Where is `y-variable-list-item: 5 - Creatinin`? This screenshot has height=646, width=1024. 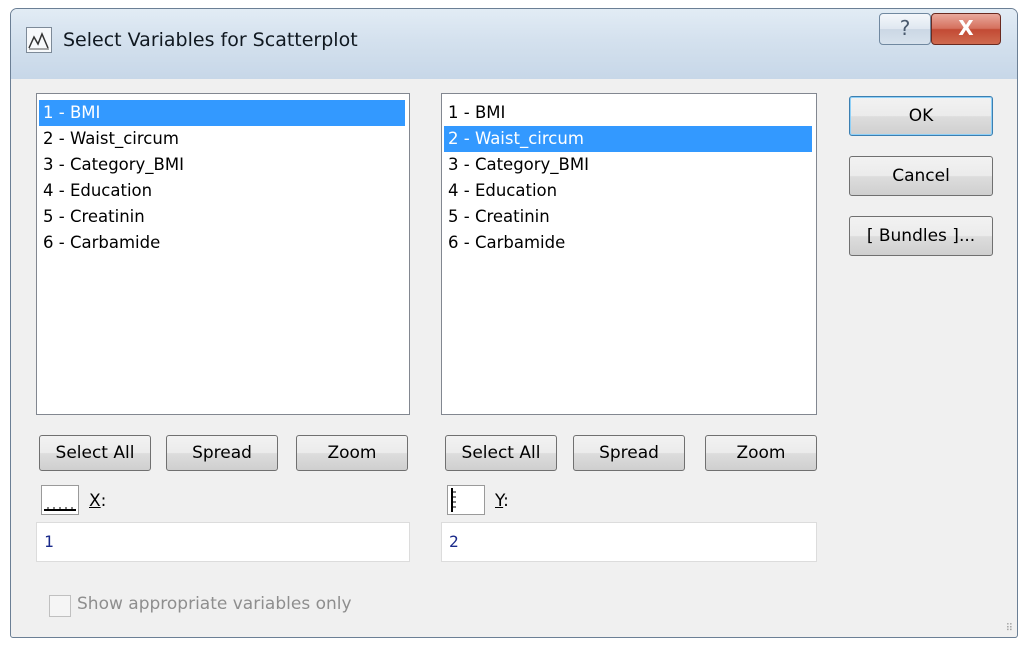 y-variable-list-item: 5 - Creatinin is located at coordinates (628, 217).